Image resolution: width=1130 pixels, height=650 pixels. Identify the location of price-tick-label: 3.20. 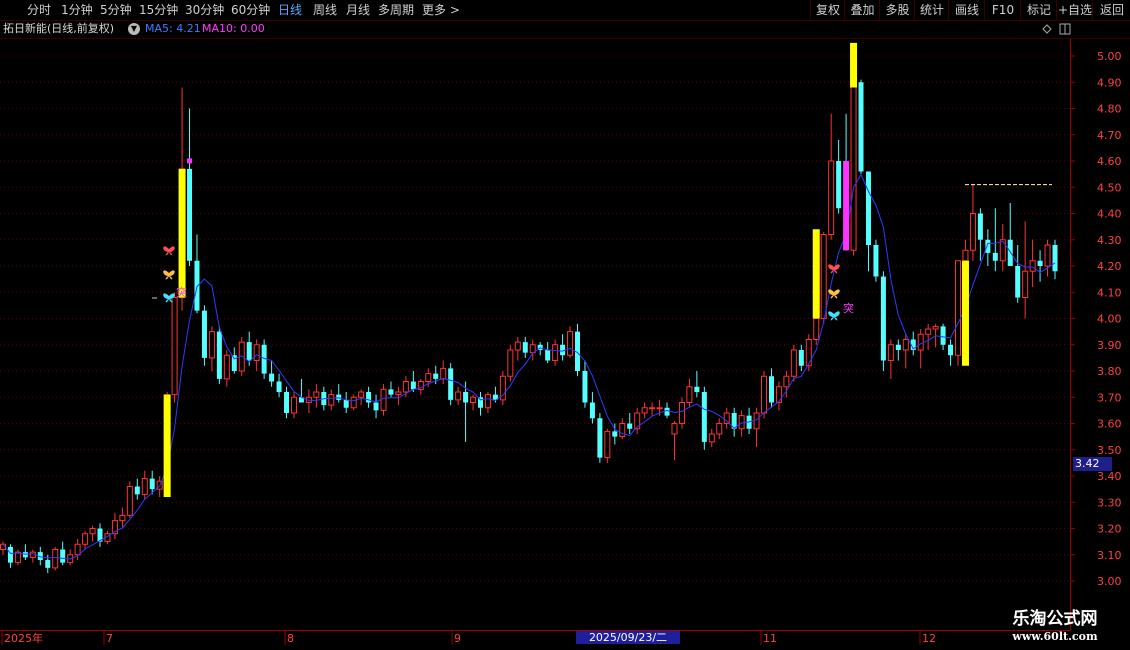
(1109, 529).